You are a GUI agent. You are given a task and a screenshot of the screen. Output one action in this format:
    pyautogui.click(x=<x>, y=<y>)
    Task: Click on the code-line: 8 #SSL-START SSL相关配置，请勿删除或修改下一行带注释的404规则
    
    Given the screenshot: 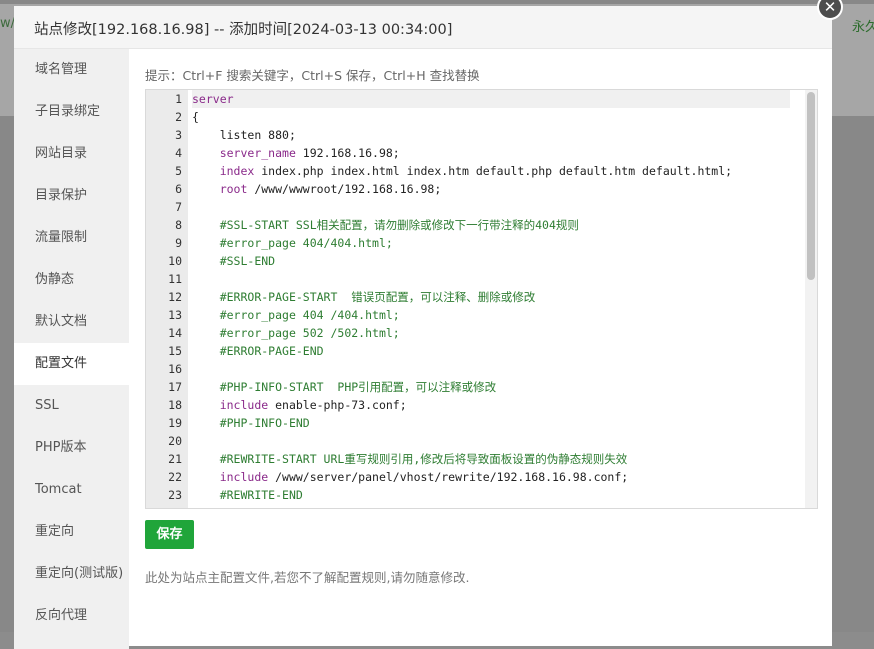 What is the action you would take?
    pyautogui.click(x=476, y=225)
    